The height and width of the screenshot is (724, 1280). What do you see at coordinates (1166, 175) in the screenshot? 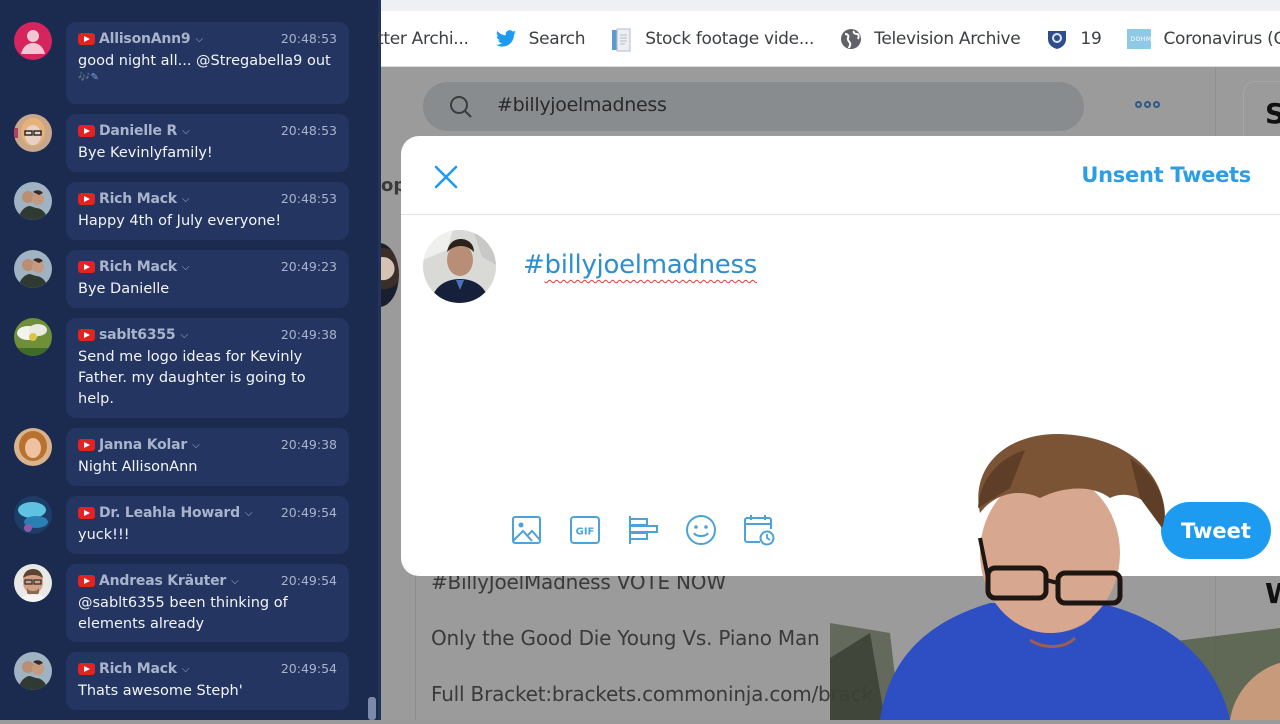
I see `unsent-tweets-button: Unsent Tweets` at bounding box center [1166, 175].